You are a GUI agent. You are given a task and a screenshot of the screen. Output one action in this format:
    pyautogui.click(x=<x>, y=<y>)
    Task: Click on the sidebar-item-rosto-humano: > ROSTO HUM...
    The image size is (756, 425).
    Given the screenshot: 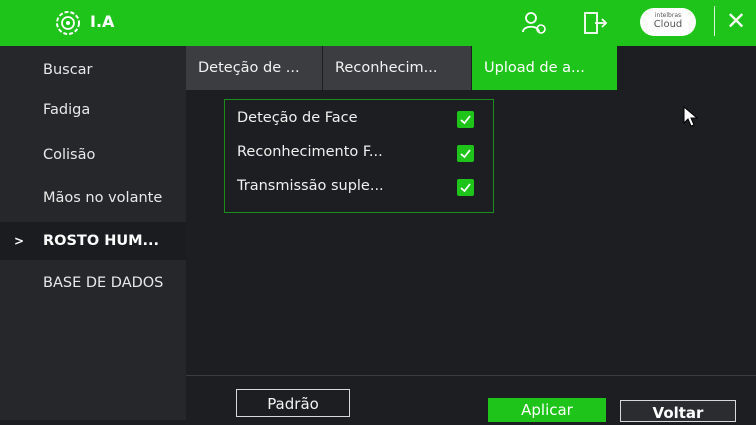 What is the action you would take?
    pyautogui.click(x=93, y=241)
    